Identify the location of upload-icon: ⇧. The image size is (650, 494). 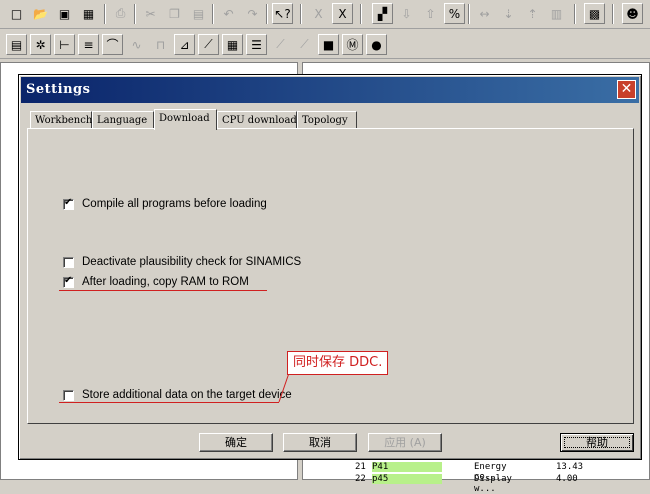
(430, 13).